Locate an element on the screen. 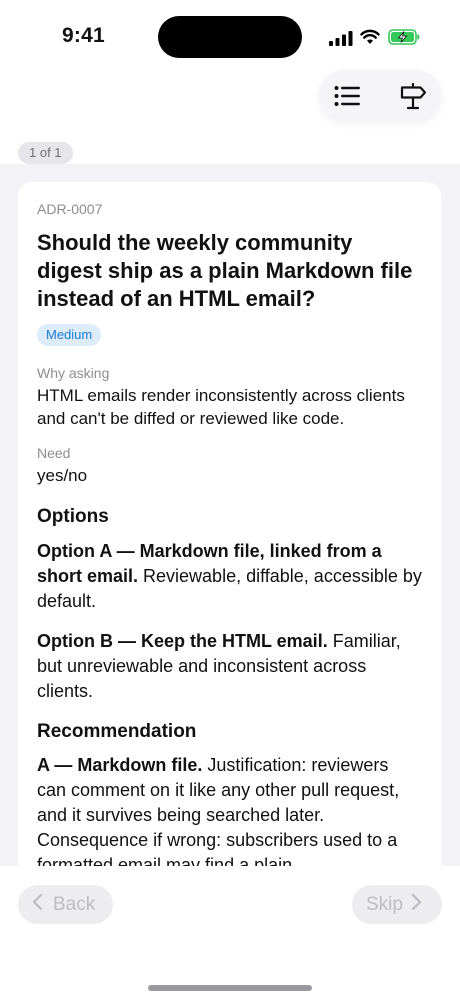 This screenshot has width=460, height=1000. status-bar: 9:41 is located at coordinates (230, 37).